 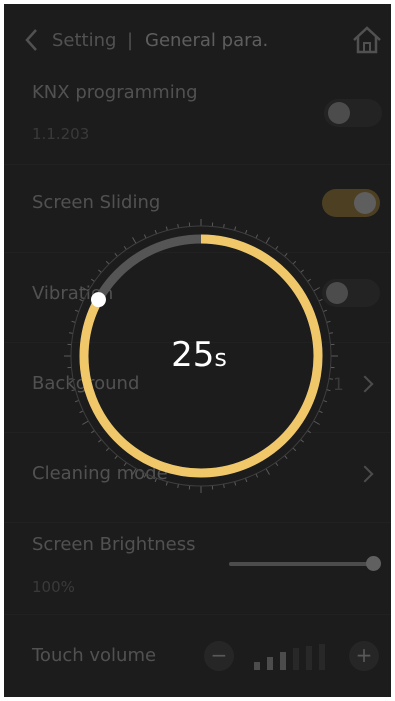 I want to click on background-label: Background, so click(x=86, y=383).